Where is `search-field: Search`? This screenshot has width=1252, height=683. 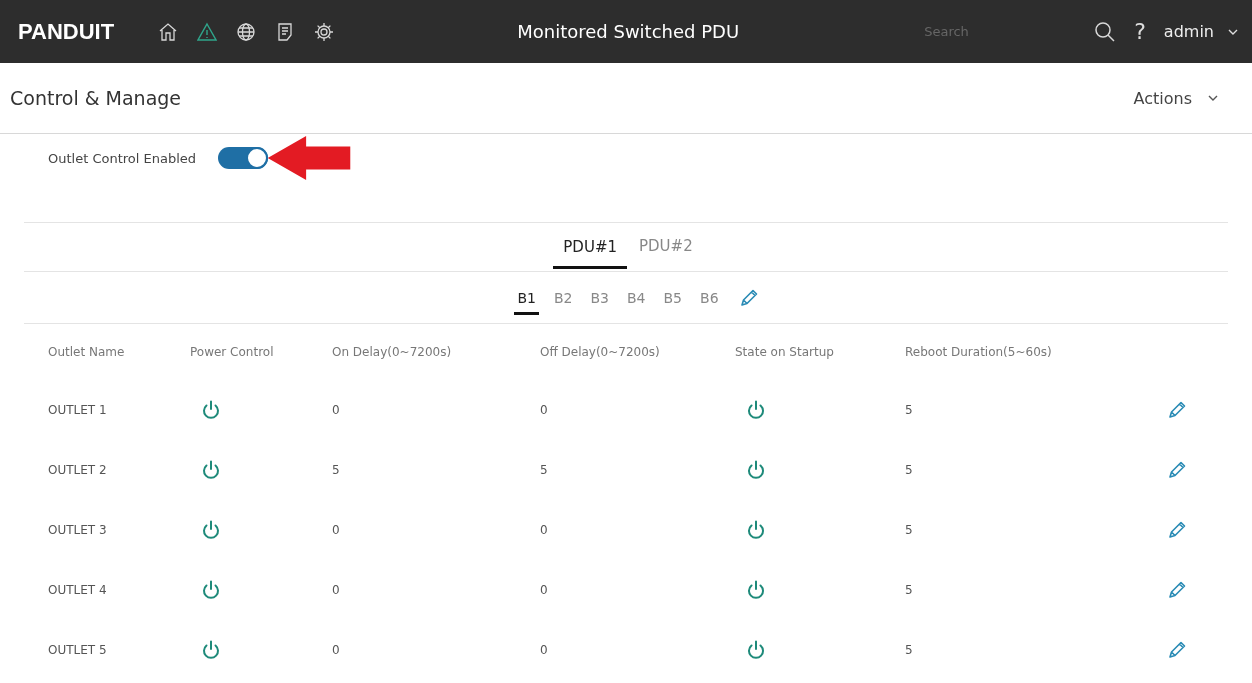 search-field: Search is located at coordinates (999, 31).